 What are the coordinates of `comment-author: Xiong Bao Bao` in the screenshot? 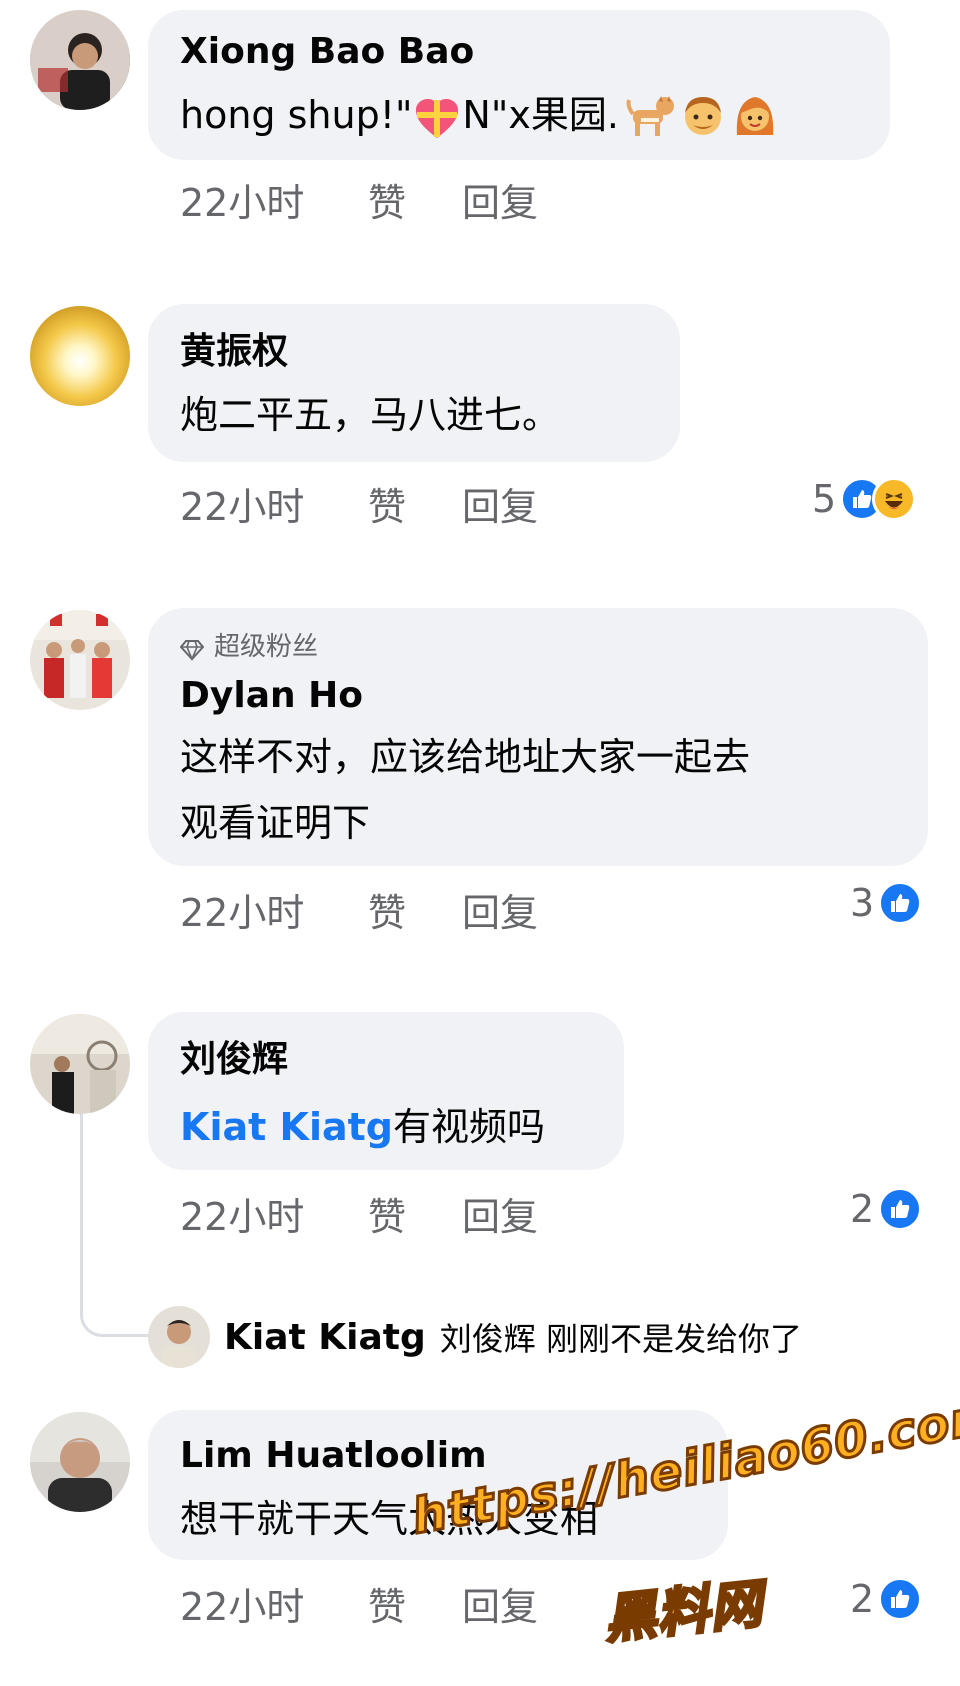 It's located at (327, 52).